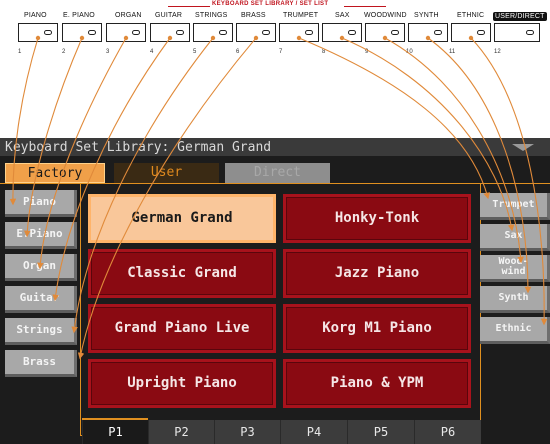 This screenshot has height=444, width=550. Describe the element at coordinates (182, 328) in the screenshot. I see `keyboard-set-grand-piano-live: Grand Piano Live` at that location.